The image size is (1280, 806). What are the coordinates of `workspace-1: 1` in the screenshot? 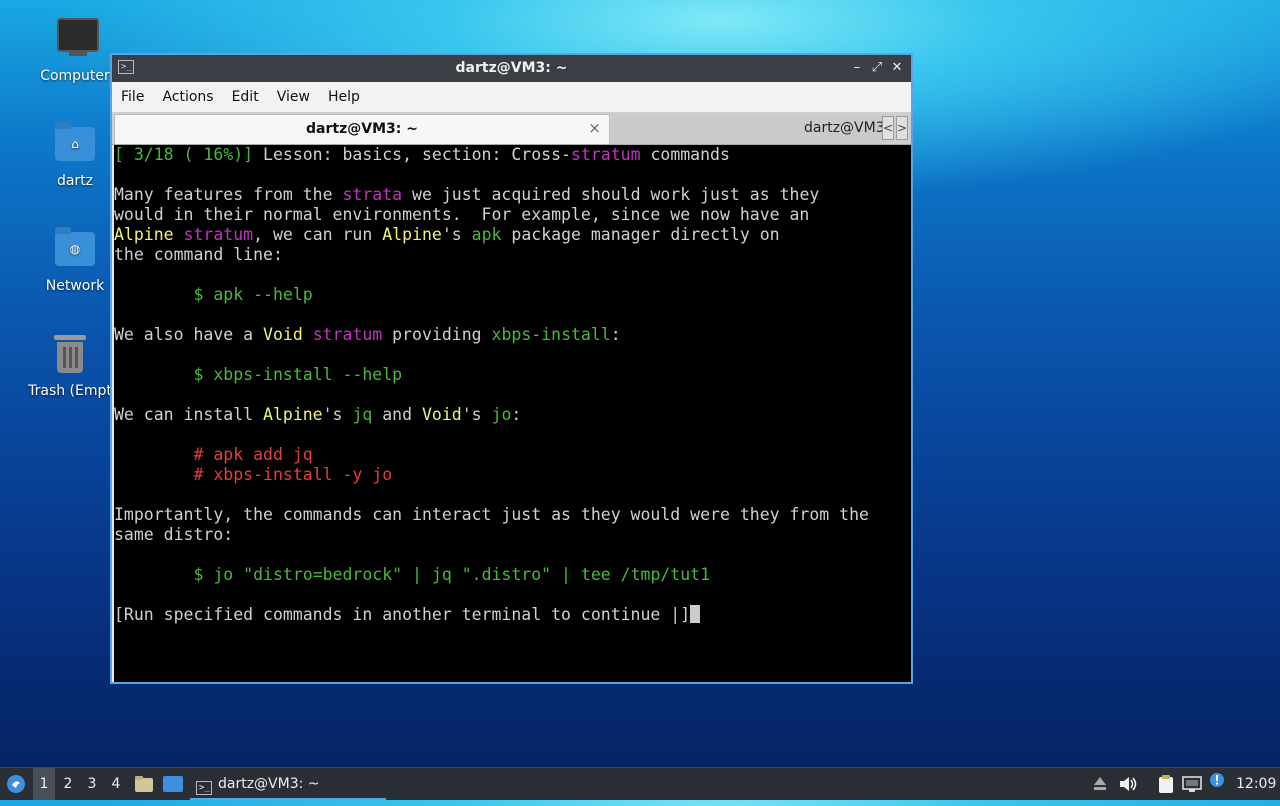 It's located at (44, 784).